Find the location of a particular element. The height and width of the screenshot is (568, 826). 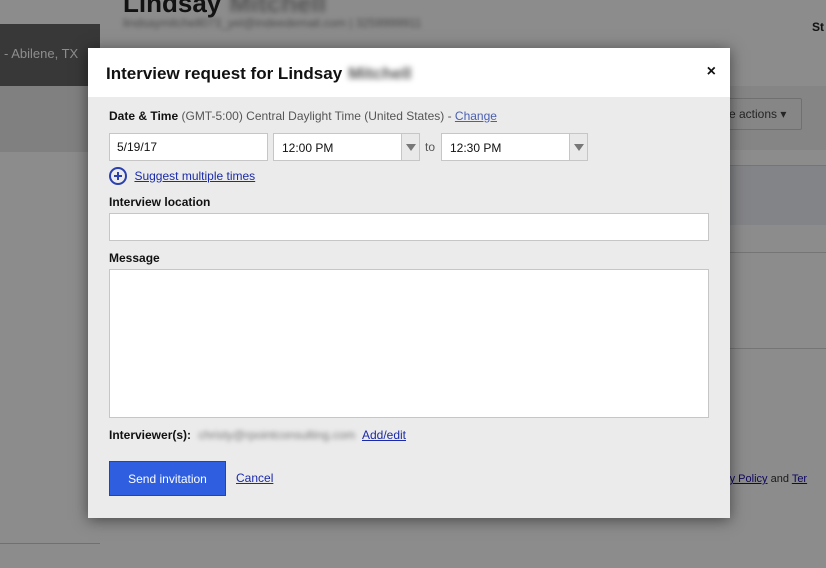

dialog-header: Interview request for Lindsay Mitchell × is located at coordinates (409, 72).